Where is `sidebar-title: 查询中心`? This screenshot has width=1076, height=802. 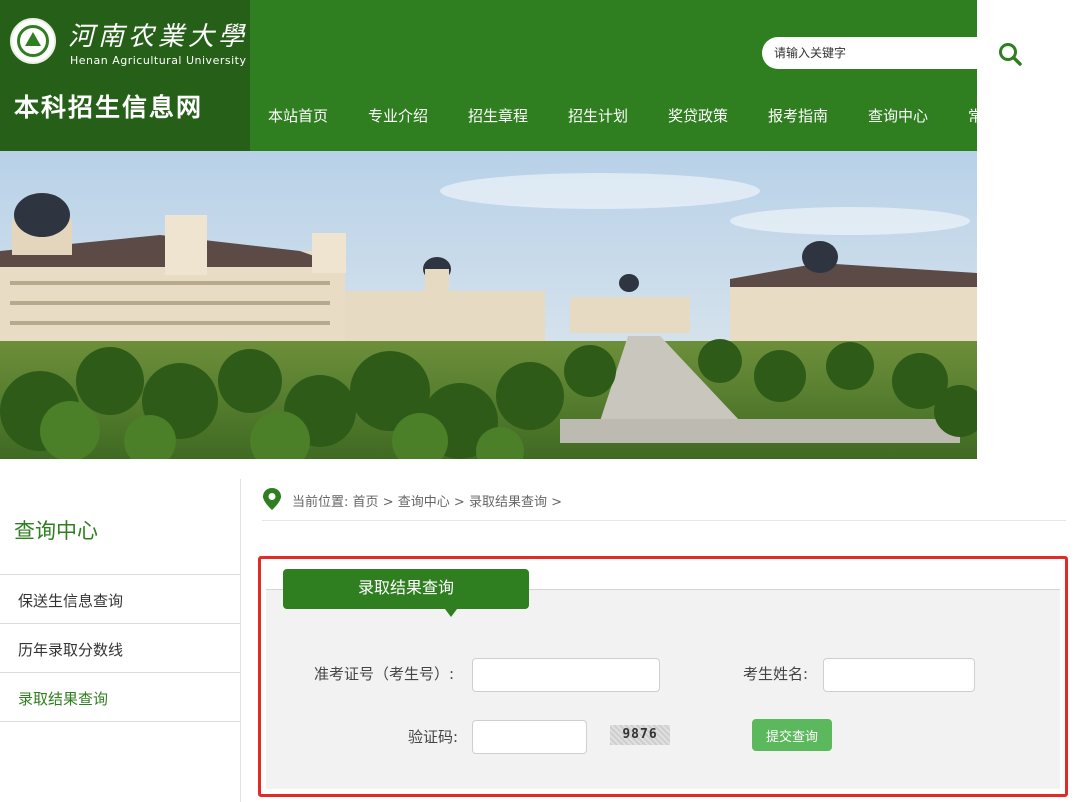 sidebar-title: 查询中心 is located at coordinates (56, 531).